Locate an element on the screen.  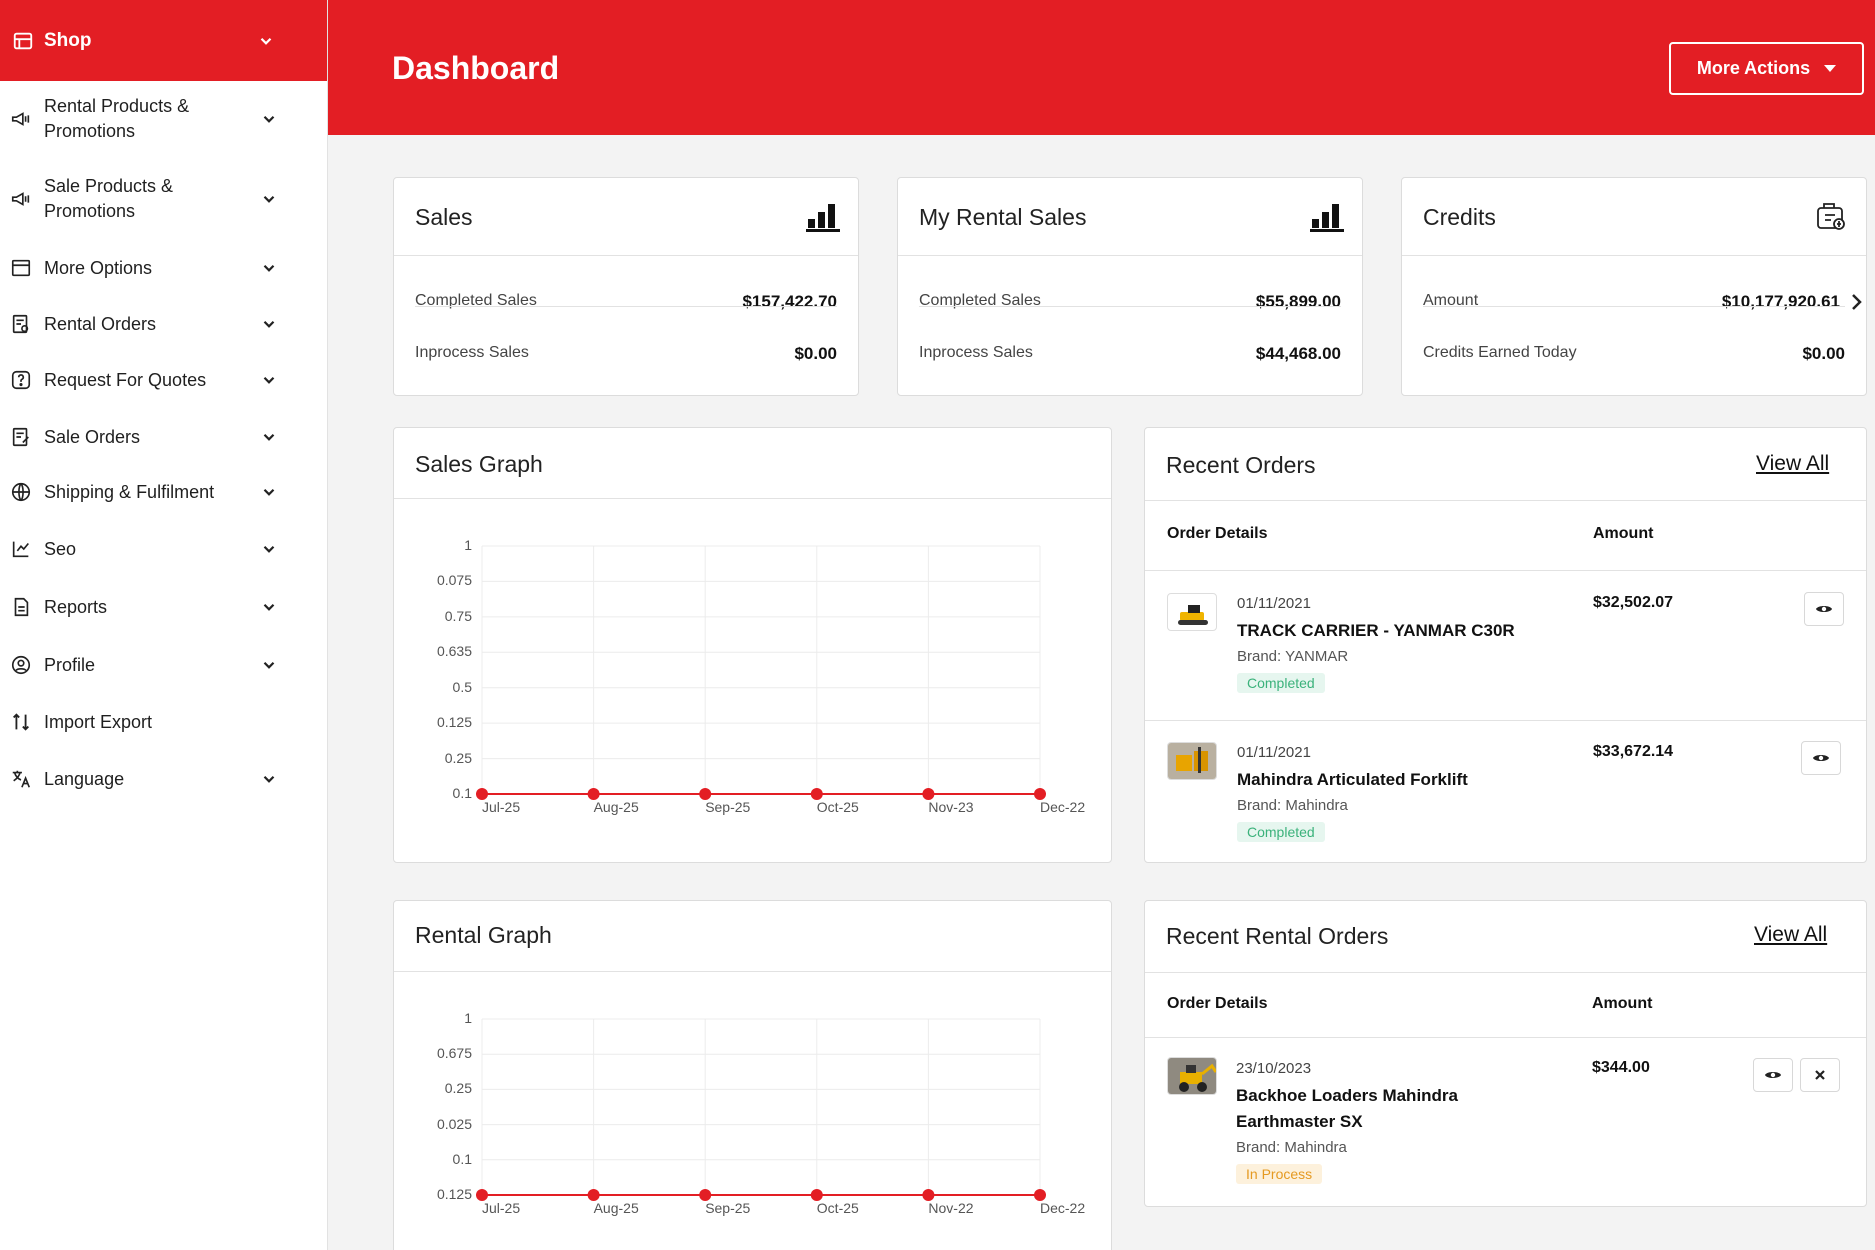
order-brand: Brand: YANMAR is located at coordinates (1293, 656).